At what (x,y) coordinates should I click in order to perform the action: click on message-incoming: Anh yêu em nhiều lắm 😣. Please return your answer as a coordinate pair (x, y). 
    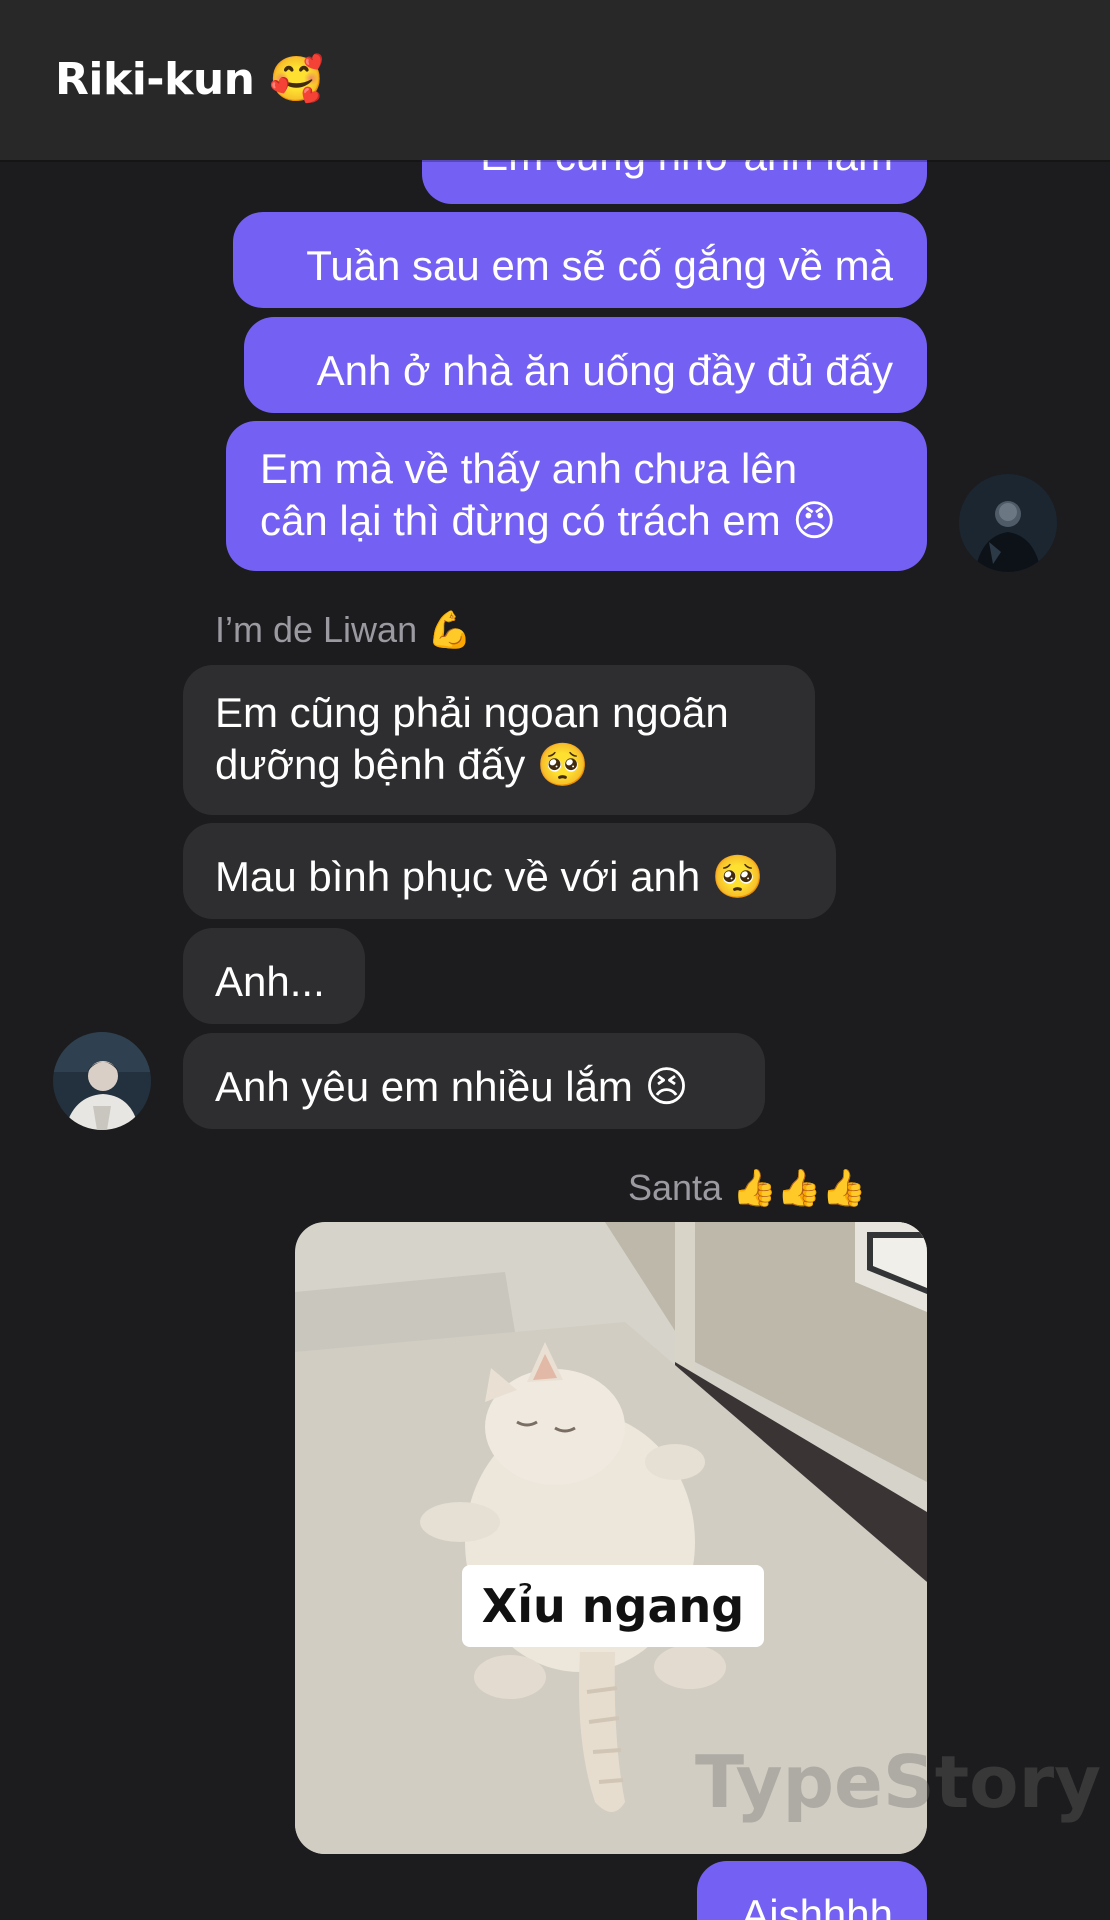
    Looking at the image, I should click on (474, 1081).